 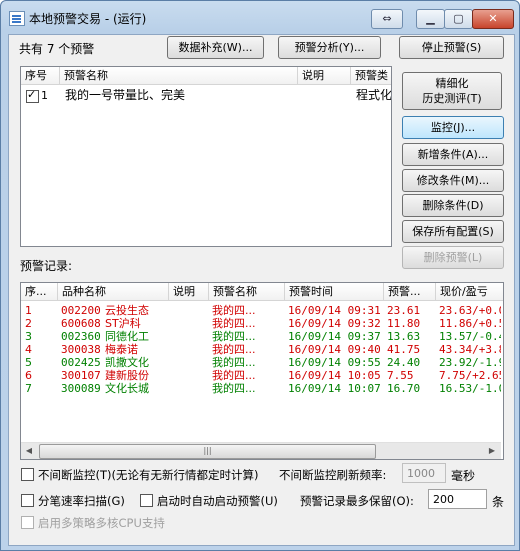 I want to click on record-alert-price: 13.63, so click(x=404, y=336).